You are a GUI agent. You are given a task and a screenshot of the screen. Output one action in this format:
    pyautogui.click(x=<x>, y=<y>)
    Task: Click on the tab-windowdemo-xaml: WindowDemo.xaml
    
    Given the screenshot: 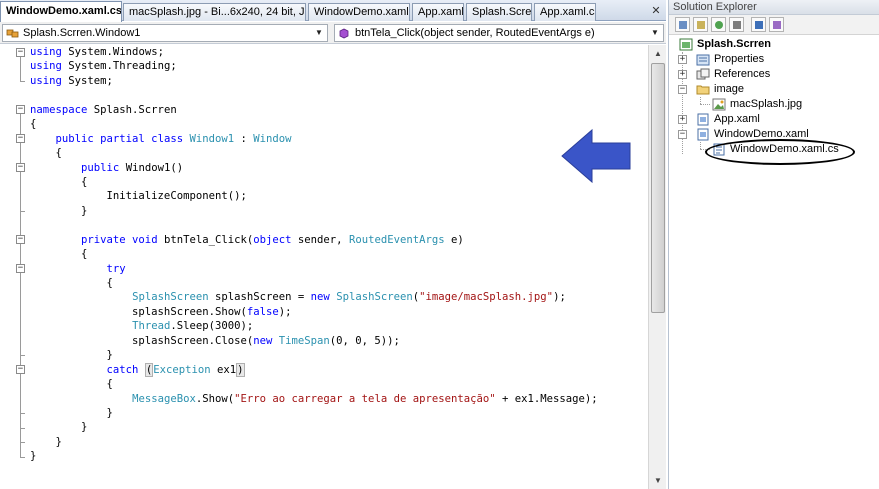 What is the action you would take?
    pyautogui.click(x=359, y=12)
    